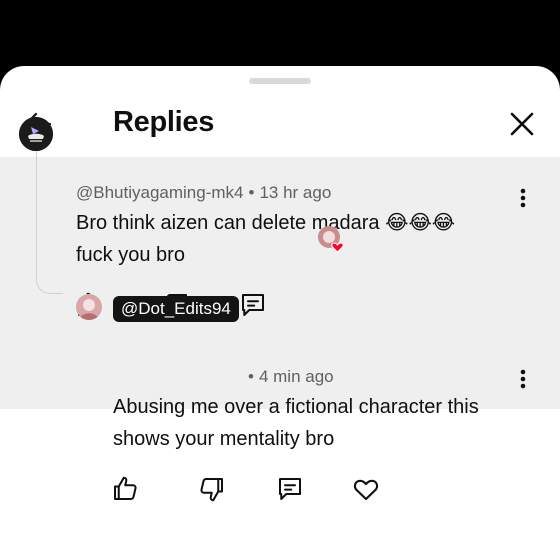 This screenshot has width=560, height=560. I want to click on like-icon, so click(125, 488).